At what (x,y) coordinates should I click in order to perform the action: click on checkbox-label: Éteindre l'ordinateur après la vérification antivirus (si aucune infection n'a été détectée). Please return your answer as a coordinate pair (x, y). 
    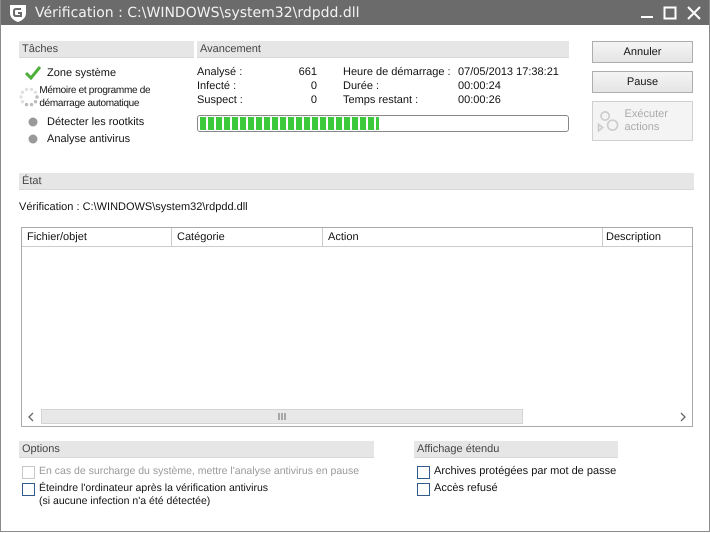
    Looking at the image, I should click on (153, 495).